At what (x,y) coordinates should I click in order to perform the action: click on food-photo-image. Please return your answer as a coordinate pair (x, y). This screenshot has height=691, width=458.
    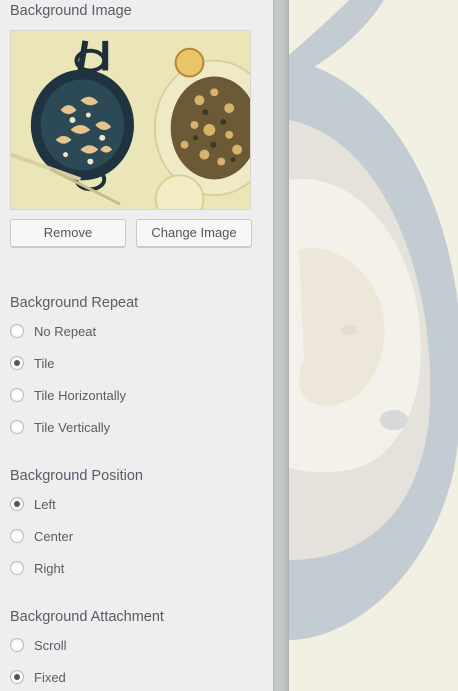
    Looking at the image, I should click on (130, 120).